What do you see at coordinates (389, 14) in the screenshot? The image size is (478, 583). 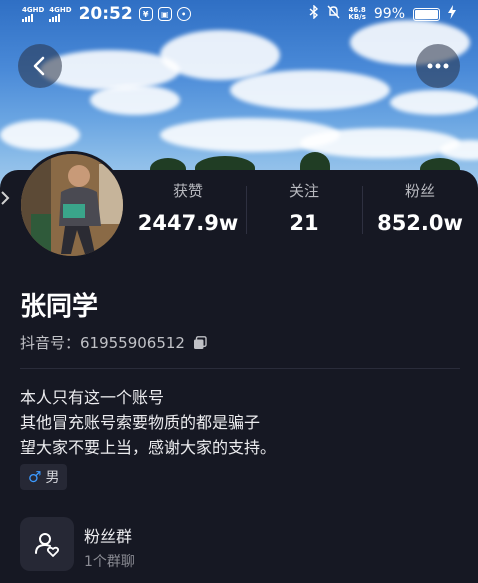 I see `battery-percent: 99%` at bounding box center [389, 14].